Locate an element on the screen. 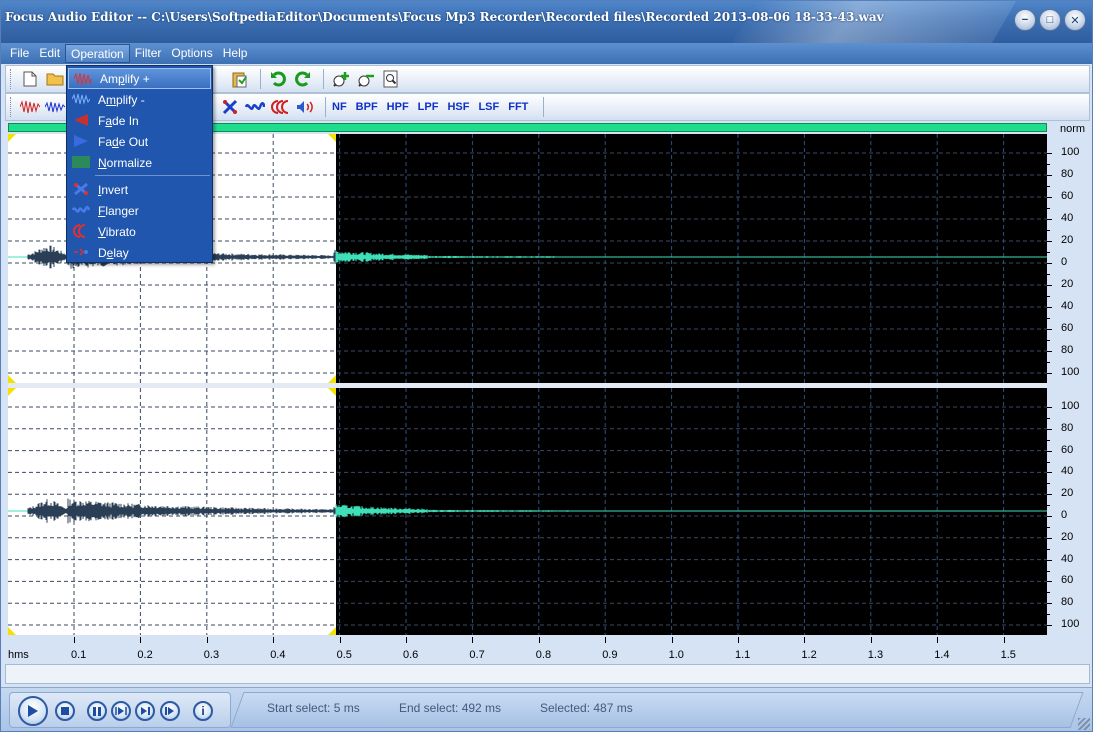  menu-delay: Delay is located at coordinates (139, 252).